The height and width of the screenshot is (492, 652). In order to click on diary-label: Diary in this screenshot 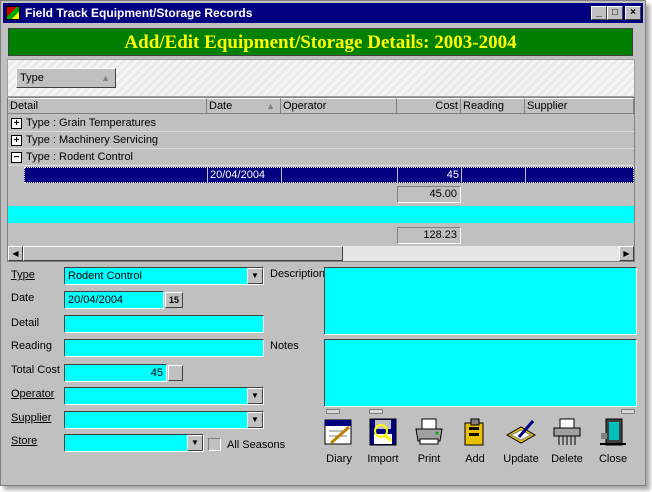, I will do `click(339, 459)`.